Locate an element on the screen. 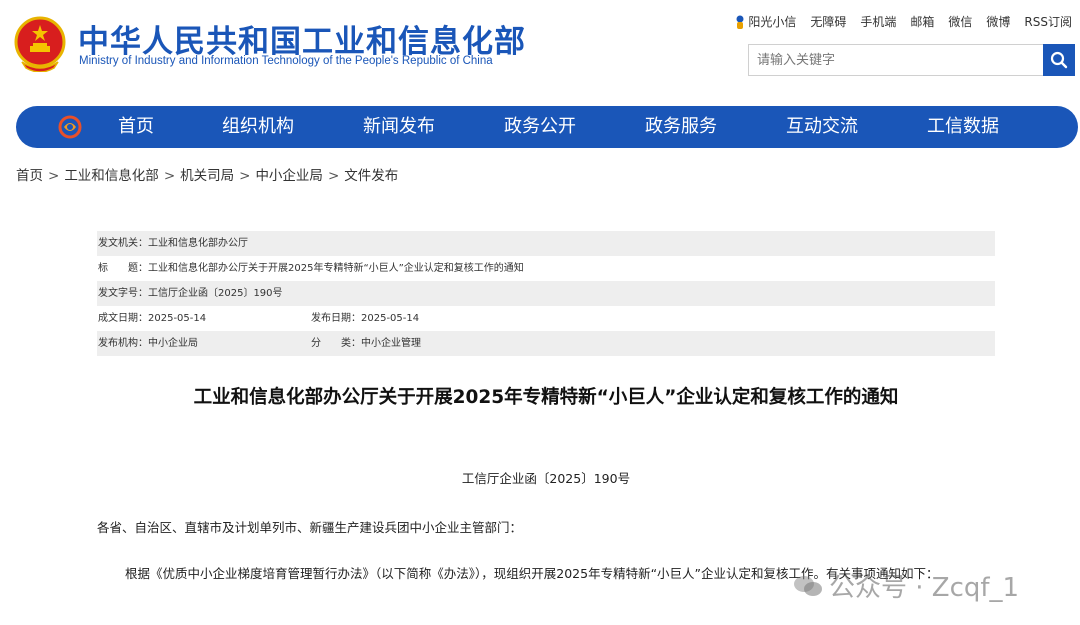 The width and height of the screenshot is (1080, 625). search-box is located at coordinates (911, 60).